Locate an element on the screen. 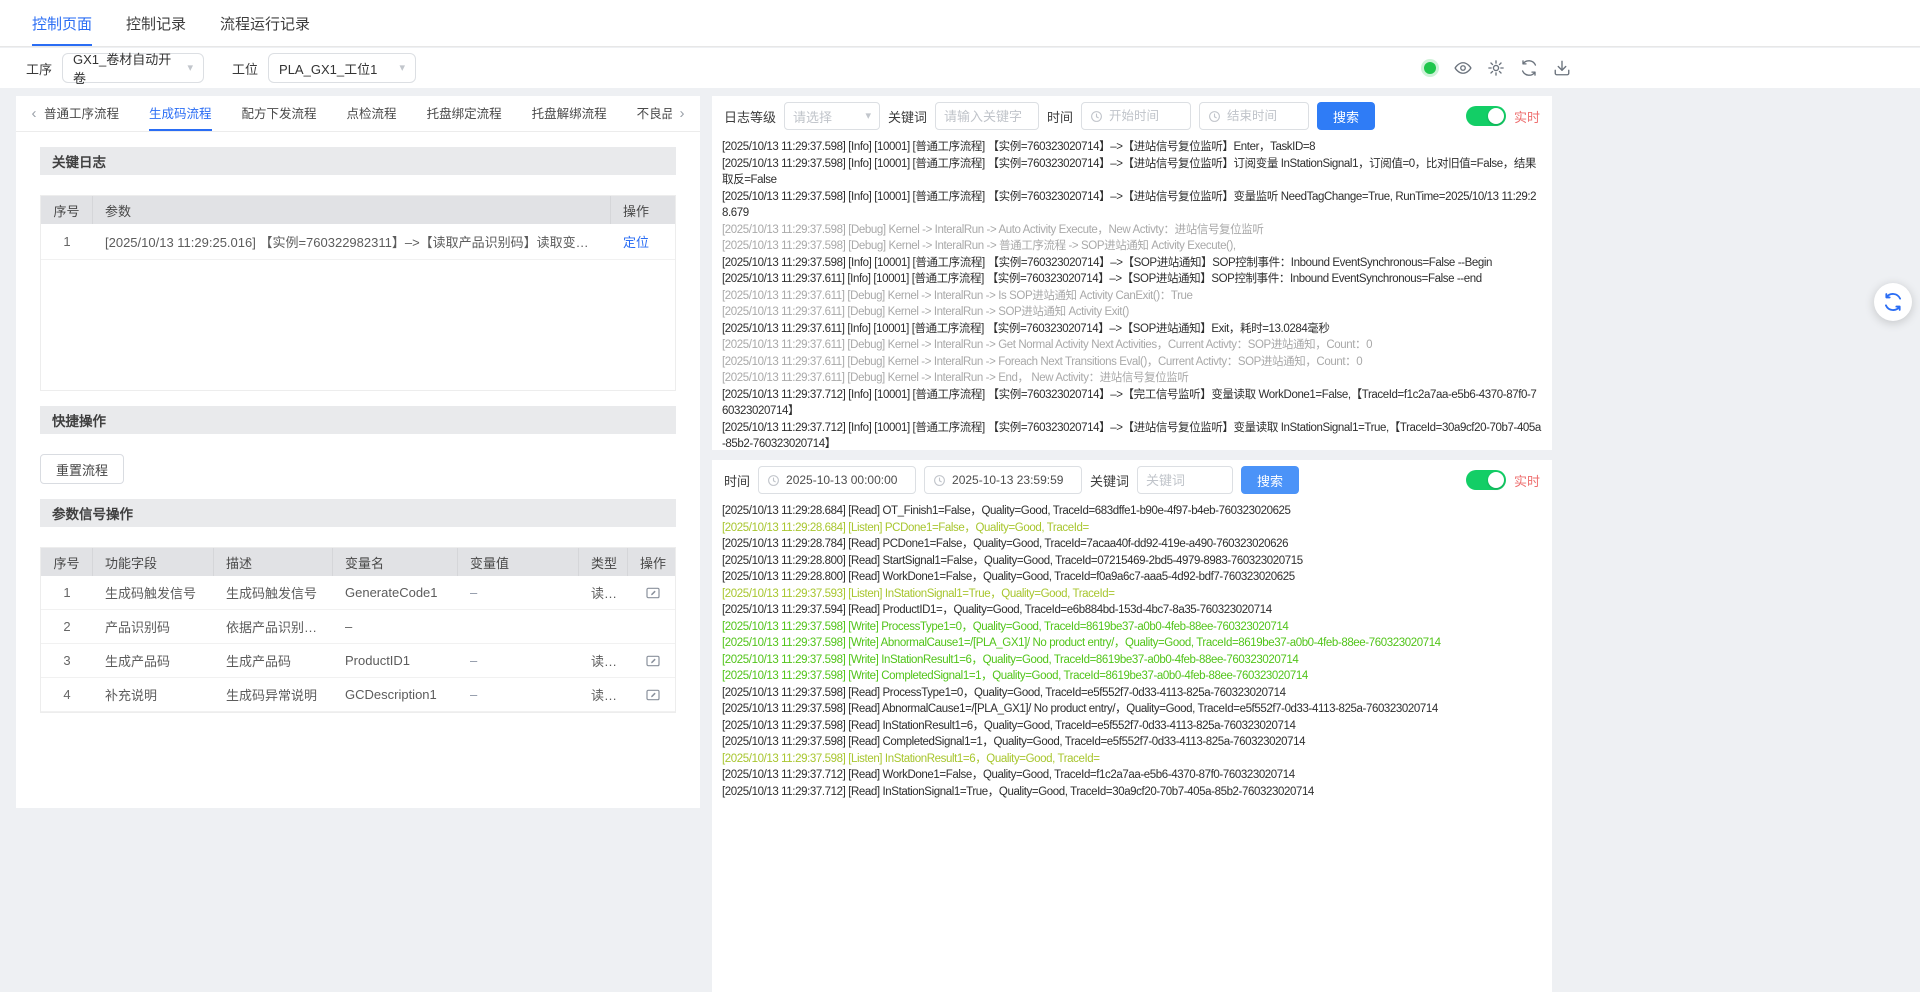  top-nav-tab-label: 控制记录 is located at coordinates (156, 24).